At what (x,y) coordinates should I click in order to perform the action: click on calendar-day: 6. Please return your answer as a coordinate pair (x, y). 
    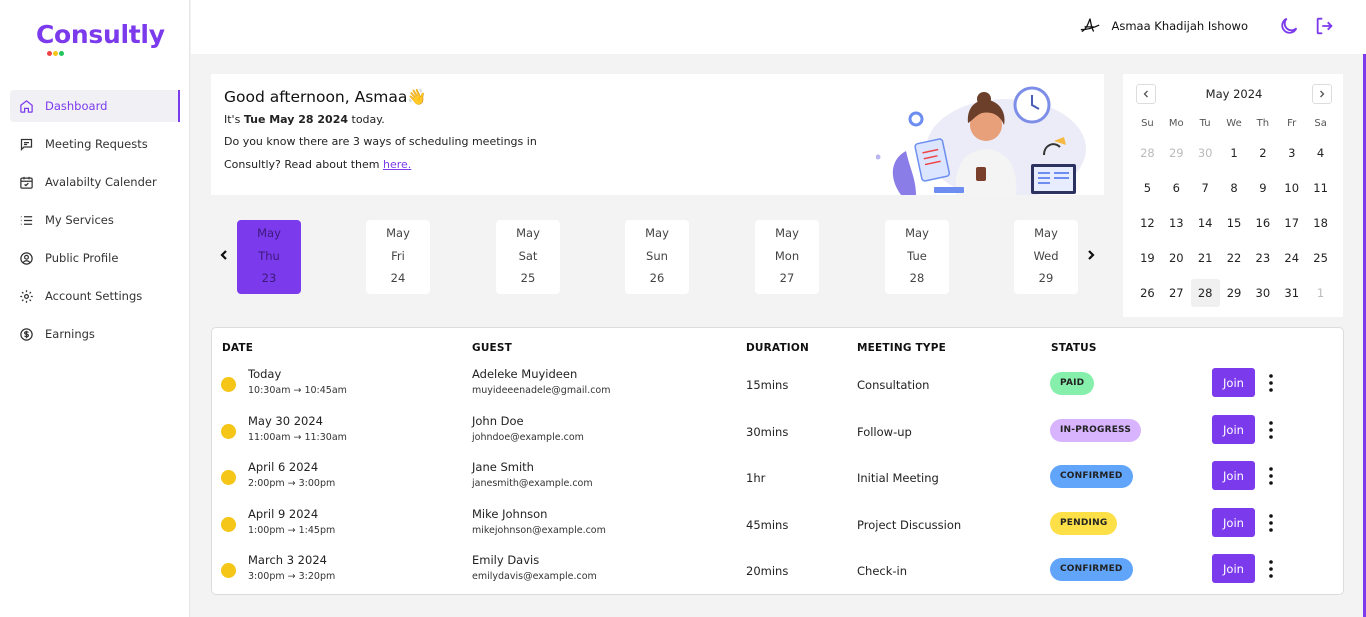
    Looking at the image, I should click on (1176, 188).